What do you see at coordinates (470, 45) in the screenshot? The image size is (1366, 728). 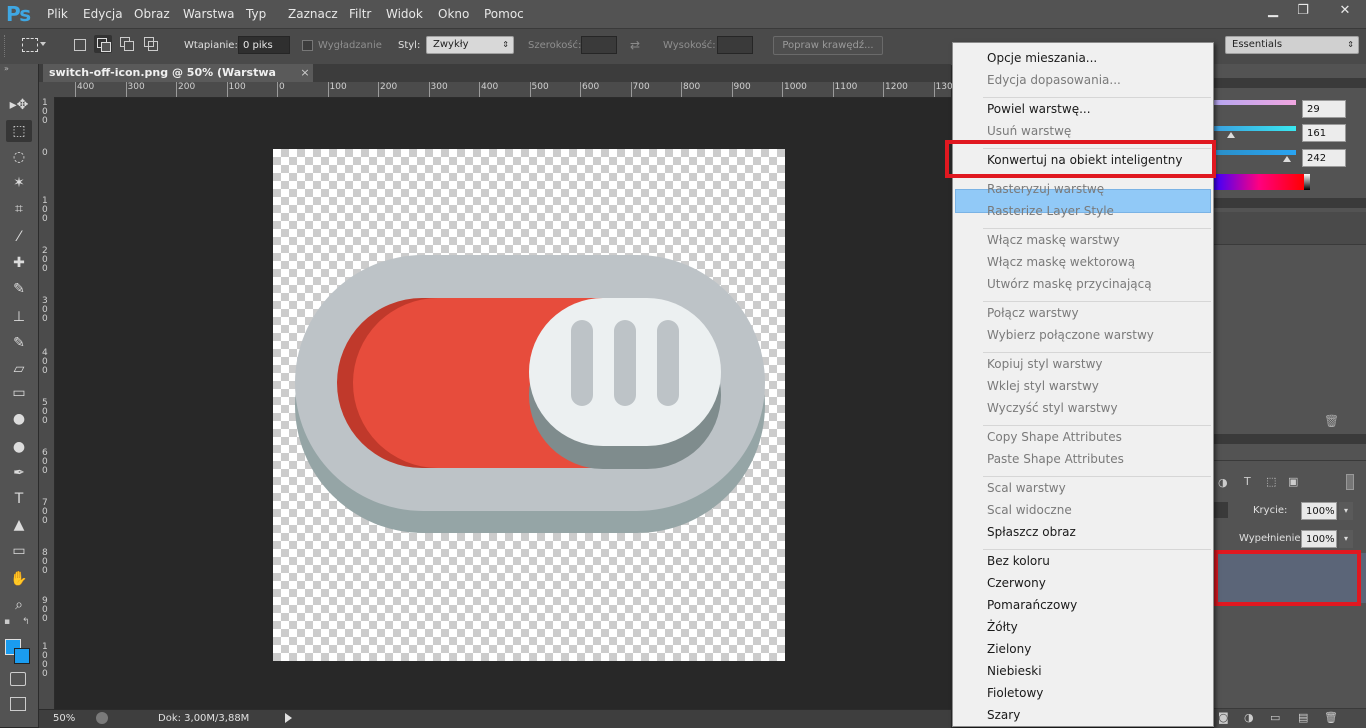 I see `style-select: Zwykły ⇕` at bounding box center [470, 45].